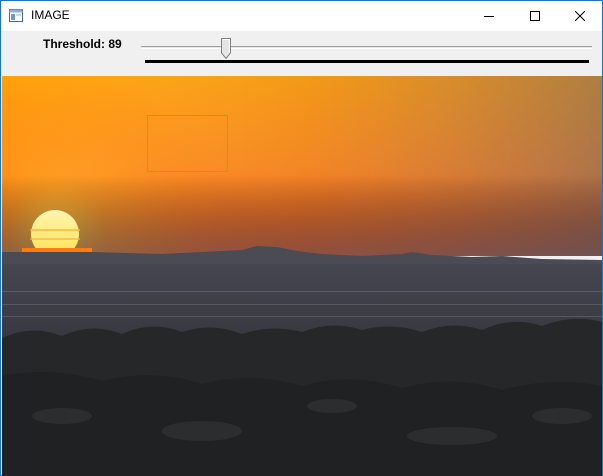  What do you see at coordinates (301, 53) in the screenshot?
I see `trackbar-panel: Threshold: 89` at bounding box center [301, 53].